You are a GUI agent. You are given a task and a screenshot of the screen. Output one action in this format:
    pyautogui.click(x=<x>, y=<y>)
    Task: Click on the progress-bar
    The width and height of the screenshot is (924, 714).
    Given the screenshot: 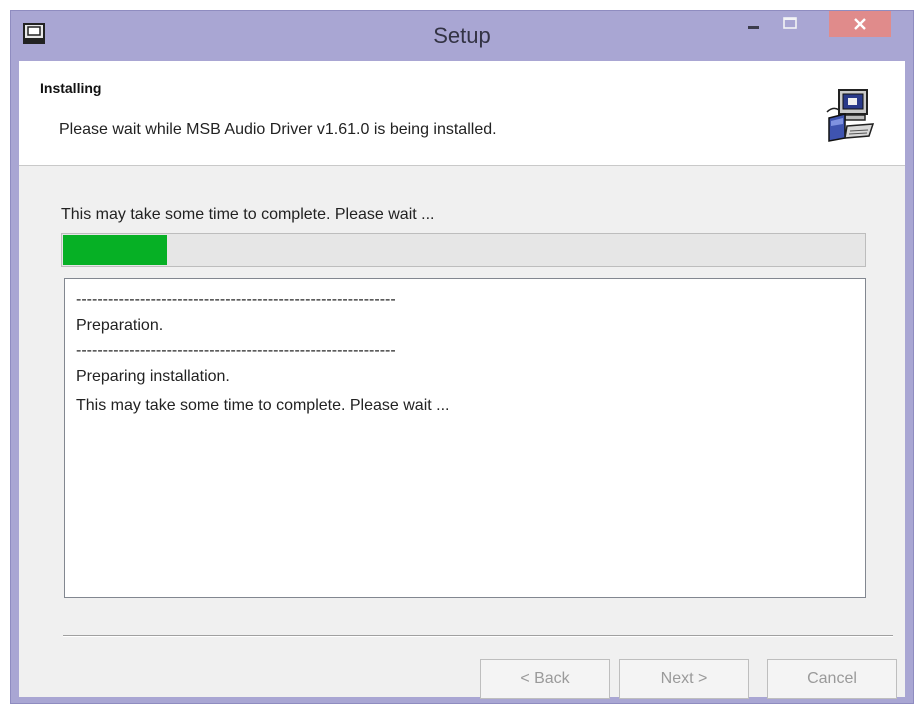 What is the action you would take?
    pyautogui.click(x=463, y=250)
    